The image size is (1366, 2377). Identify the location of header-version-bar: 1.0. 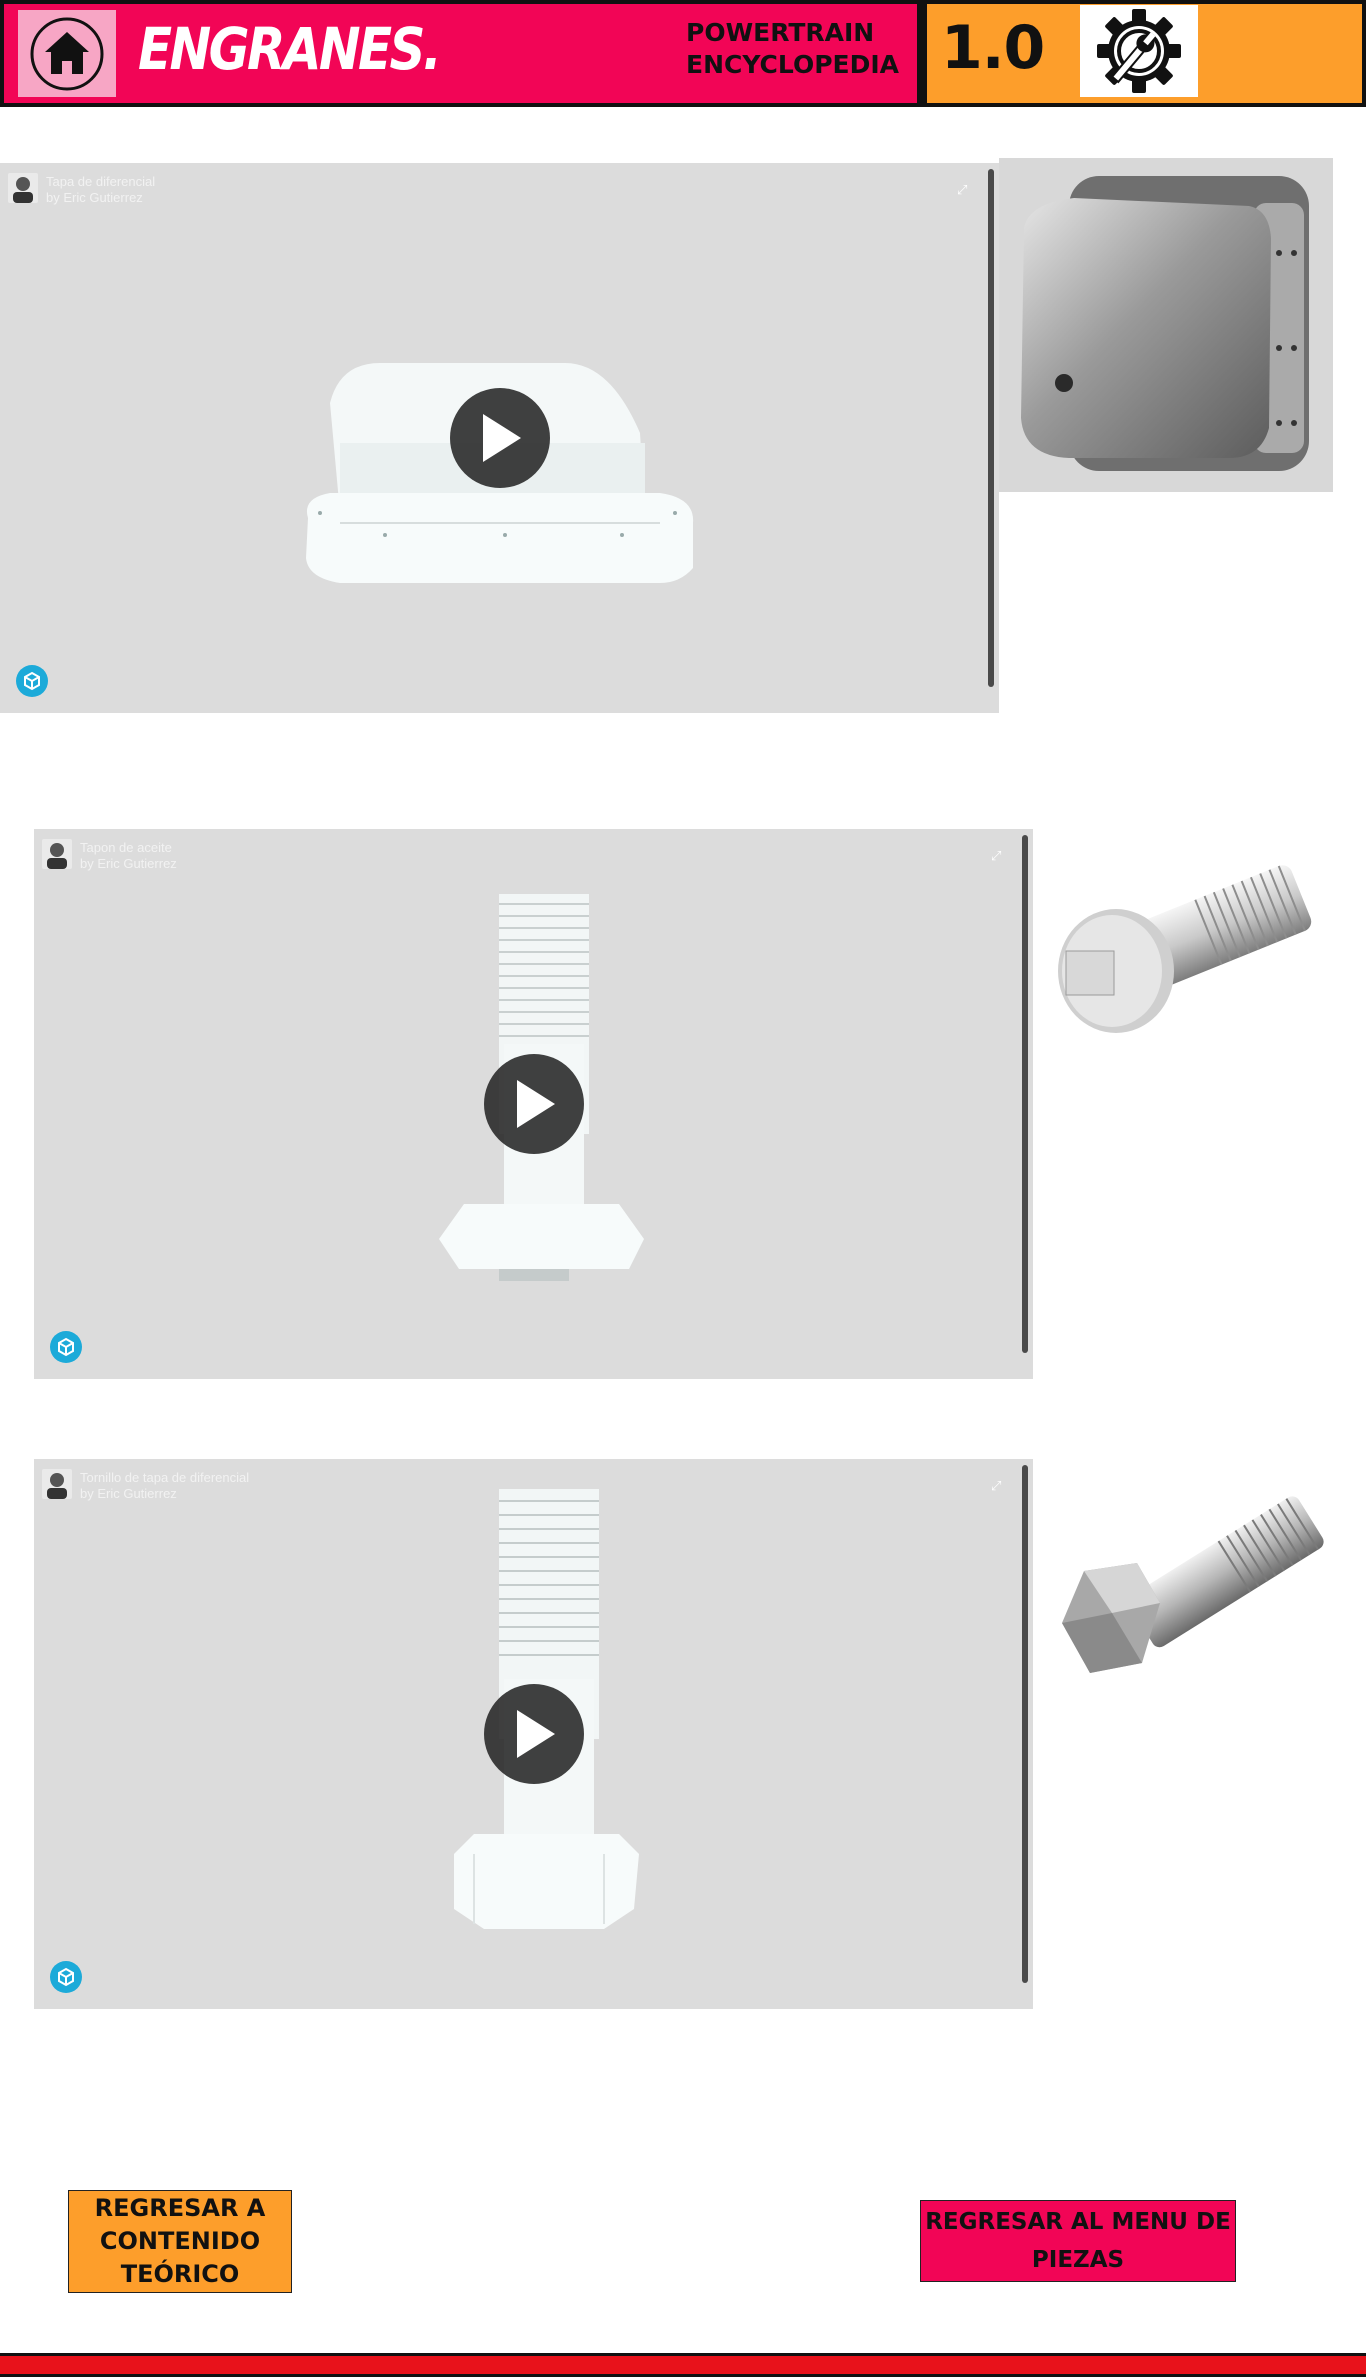
(1143, 53).